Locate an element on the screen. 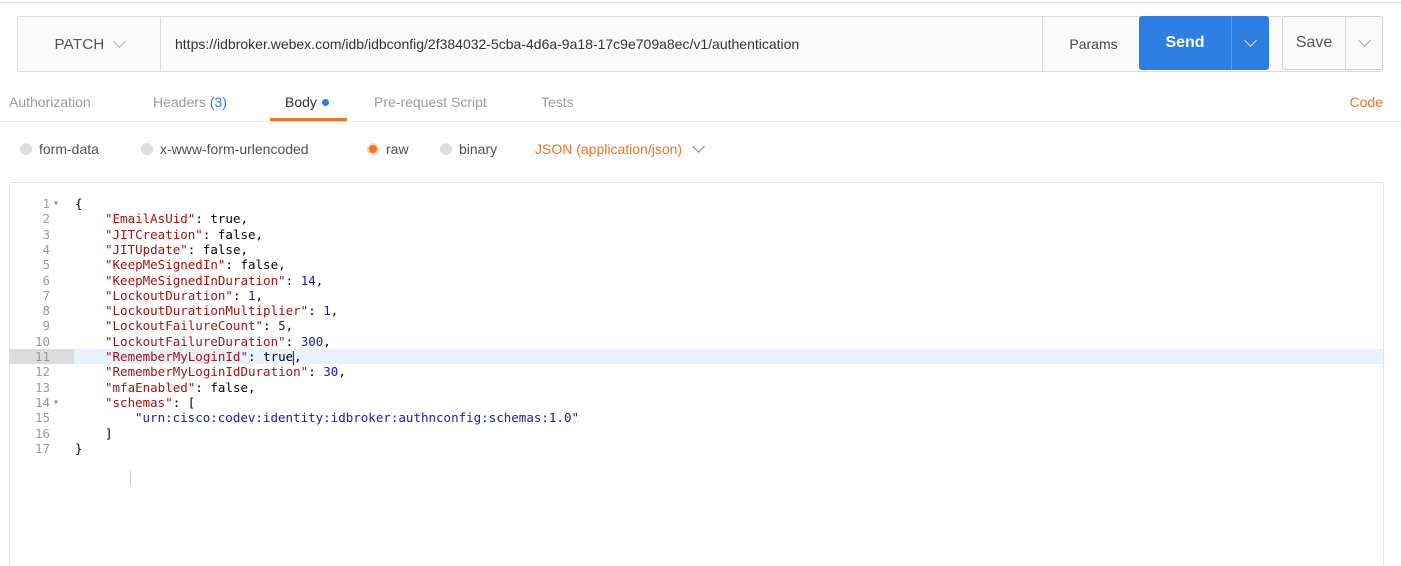 This screenshot has width=1401, height=566. line-number: 14 is located at coordinates (42, 402).